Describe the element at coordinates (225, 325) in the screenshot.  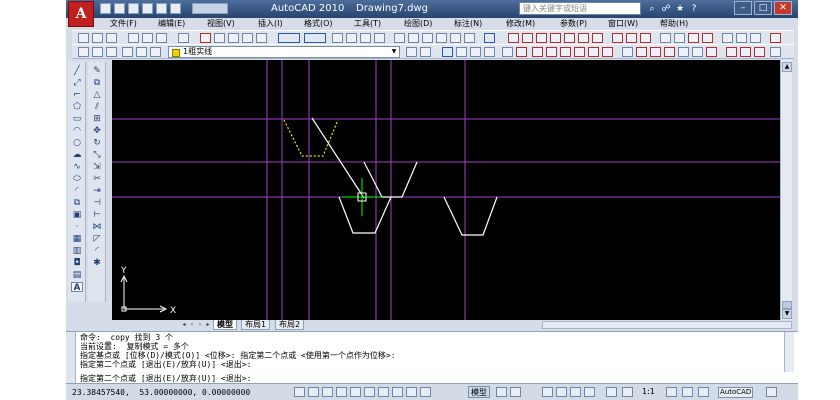
I see `tab-model: 模型` at that location.